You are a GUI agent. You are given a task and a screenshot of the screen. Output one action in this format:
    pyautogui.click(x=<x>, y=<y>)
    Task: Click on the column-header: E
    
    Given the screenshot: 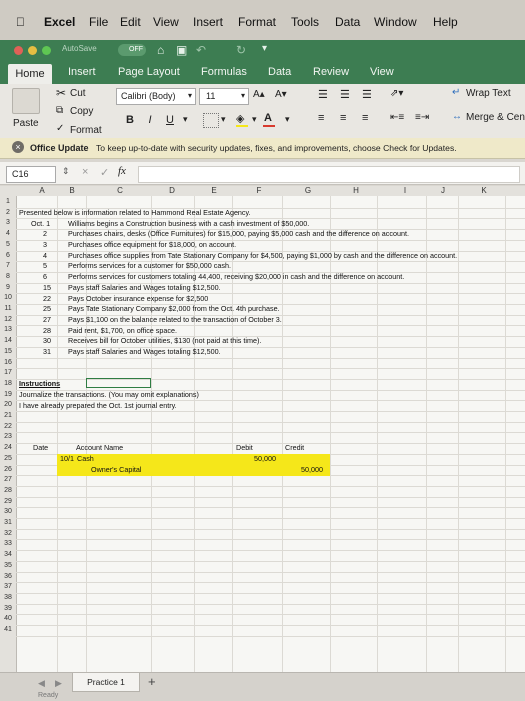 What is the action you would take?
    pyautogui.click(x=214, y=190)
    